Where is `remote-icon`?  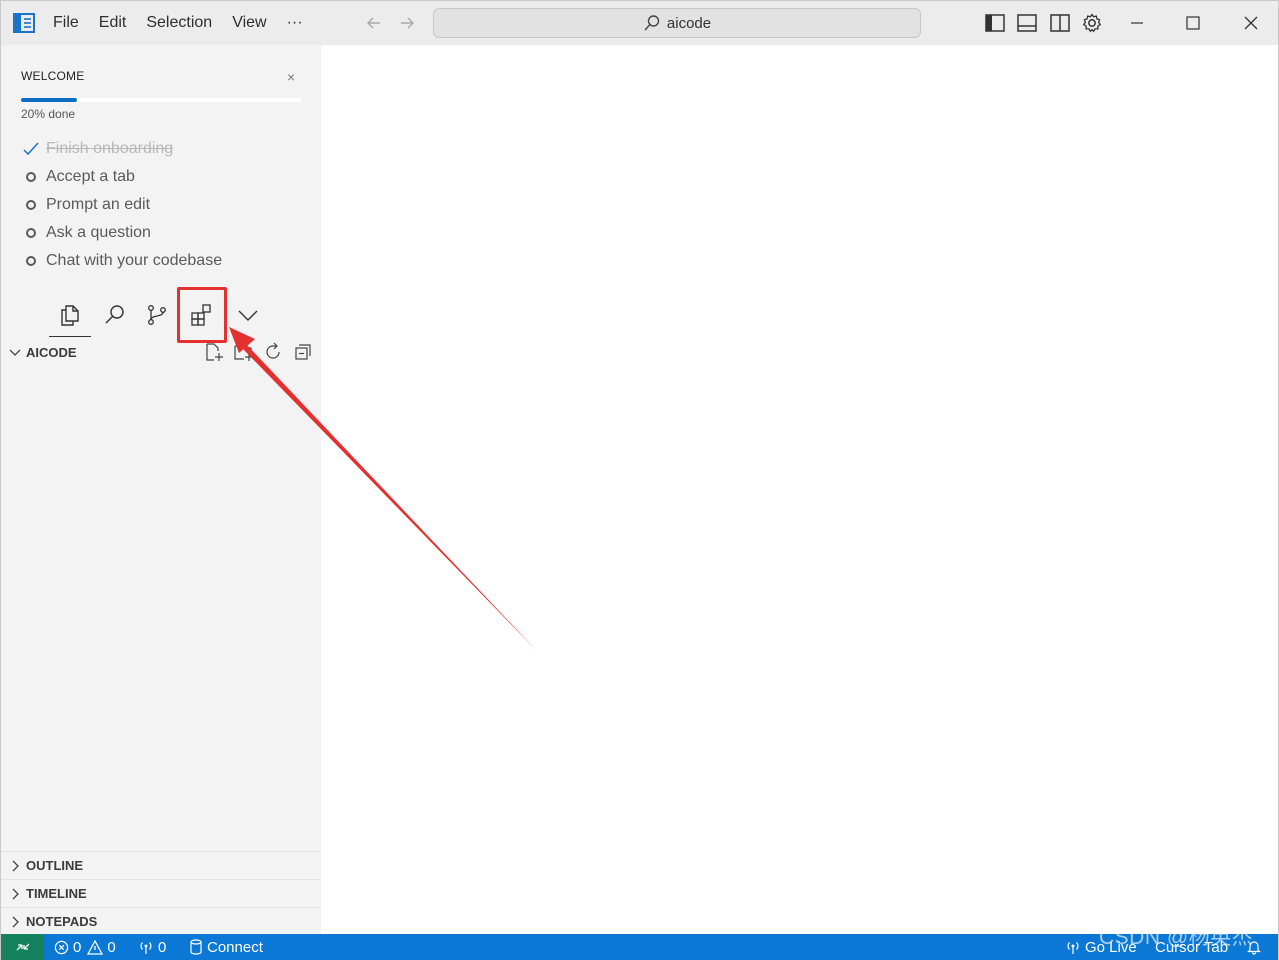 remote-icon is located at coordinates (22, 947).